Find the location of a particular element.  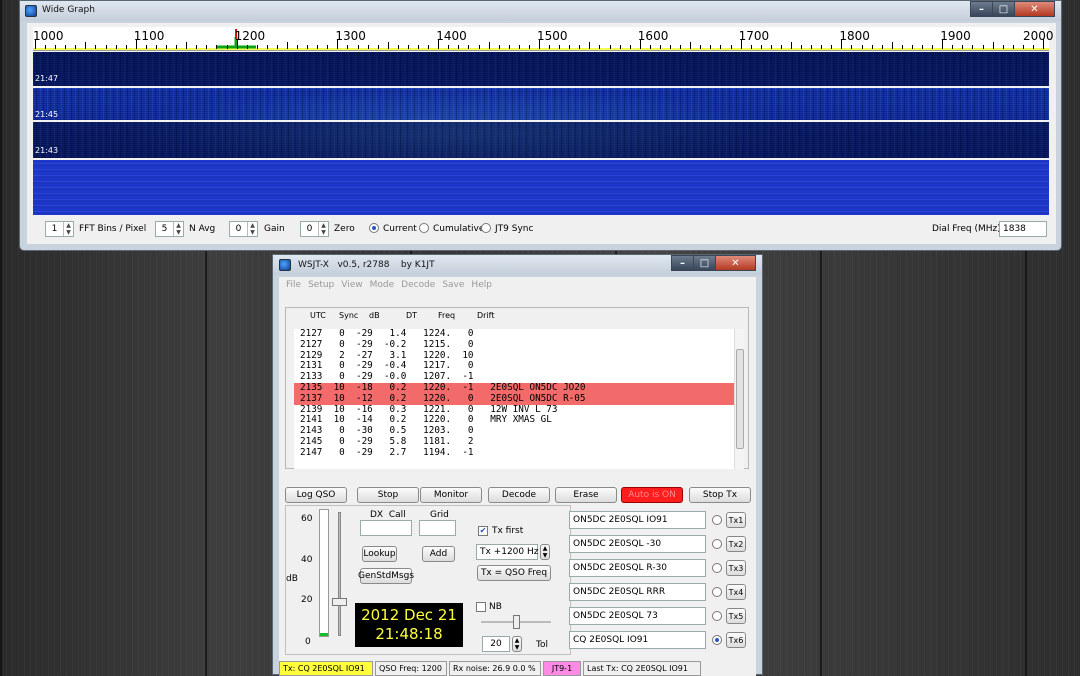

freq-tick-label: 1700 is located at coordinates (754, 36).